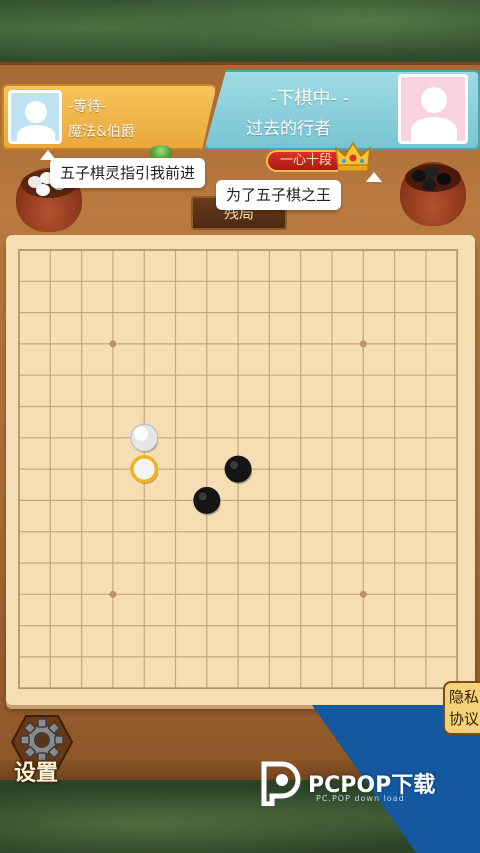 The height and width of the screenshot is (853, 480). What do you see at coordinates (461, 708) in the screenshot?
I see `privacy-policy-tab: 隐私协议` at bounding box center [461, 708].